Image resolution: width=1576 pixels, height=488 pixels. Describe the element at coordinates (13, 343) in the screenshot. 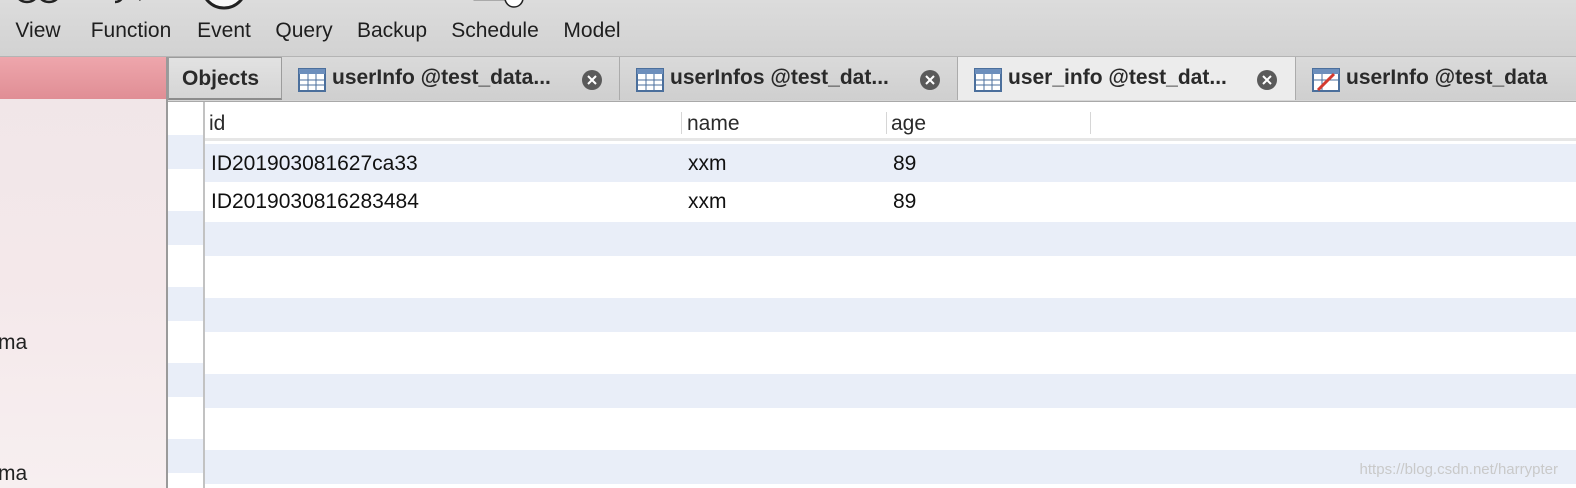

I see `sidebar-item-ma-1: ma` at that location.